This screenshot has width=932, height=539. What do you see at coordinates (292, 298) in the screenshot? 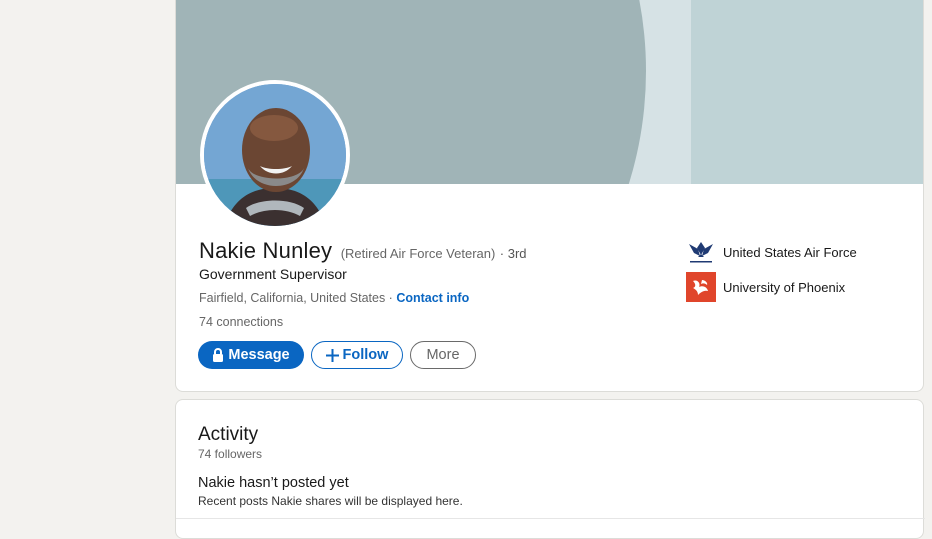
I see `profile-location: Fairfield, California, United States` at bounding box center [292, 298].